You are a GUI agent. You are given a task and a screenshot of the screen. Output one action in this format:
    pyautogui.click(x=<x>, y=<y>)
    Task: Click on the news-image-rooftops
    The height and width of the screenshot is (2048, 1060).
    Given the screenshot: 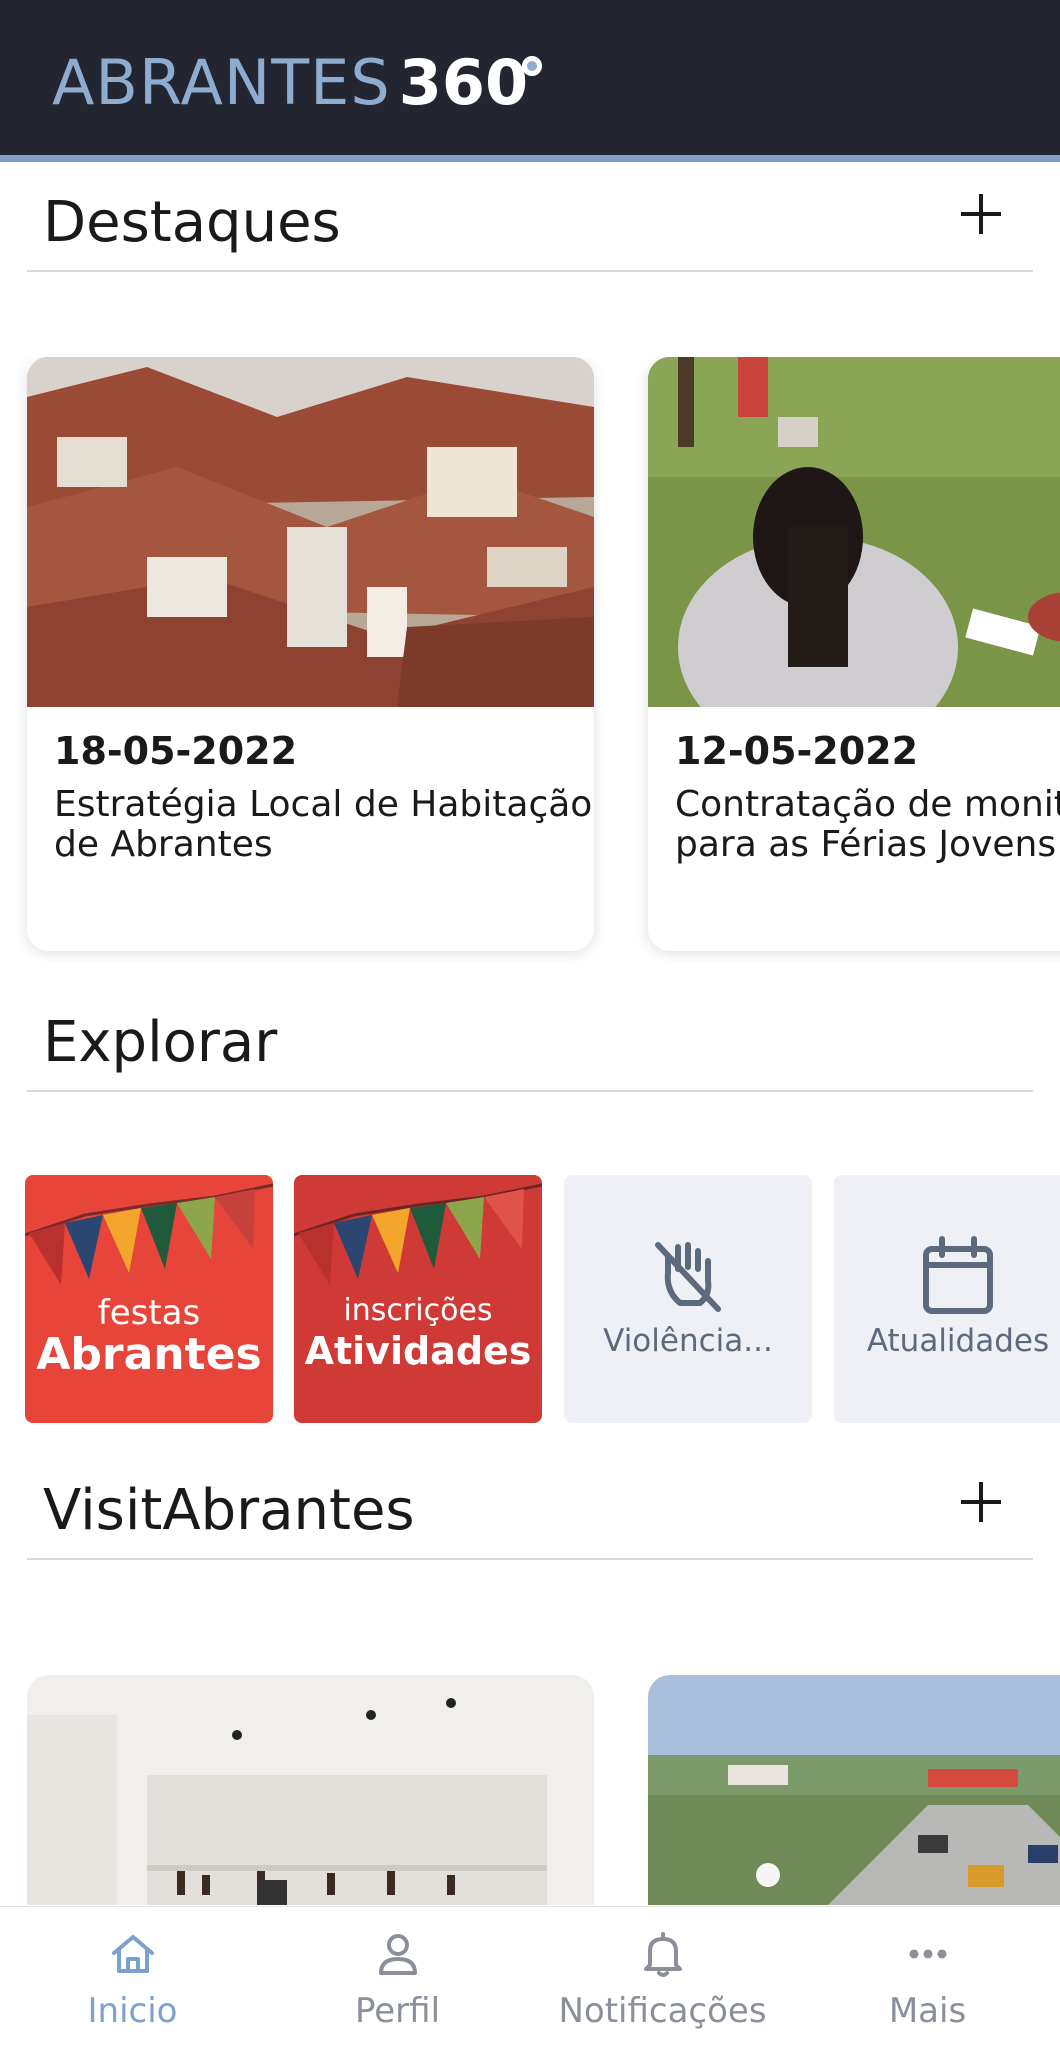 What is the action you would take?
    pyautogui.click(x=310, y=532)
    